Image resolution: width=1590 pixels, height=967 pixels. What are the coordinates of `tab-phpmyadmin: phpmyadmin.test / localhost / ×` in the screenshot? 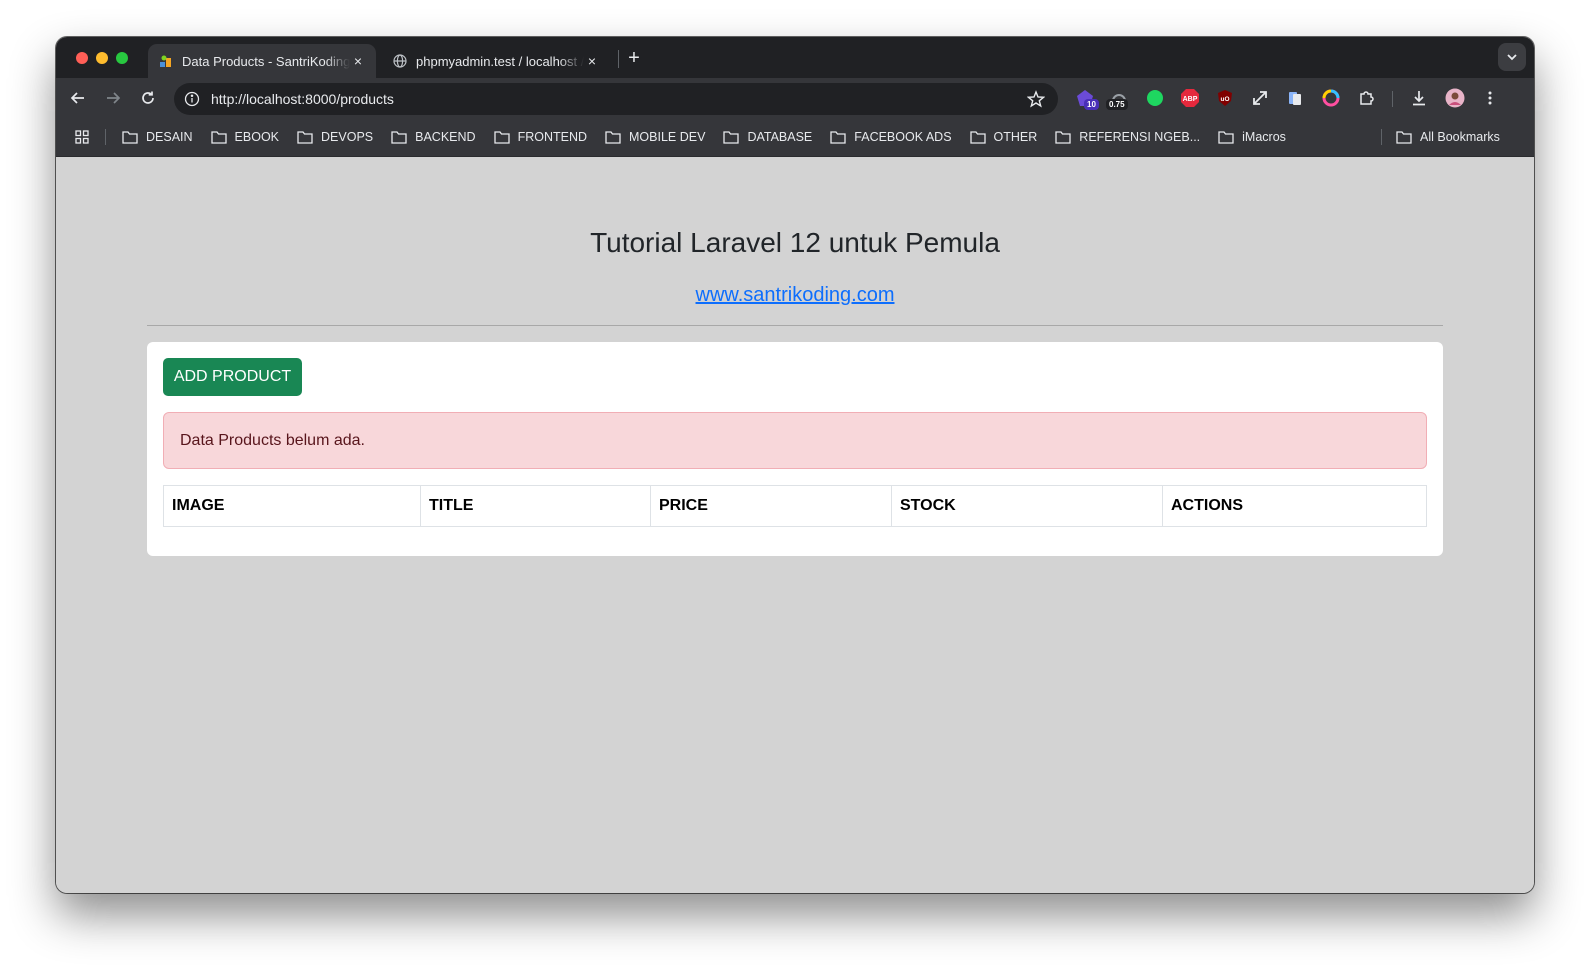 It's located at (496, 61).